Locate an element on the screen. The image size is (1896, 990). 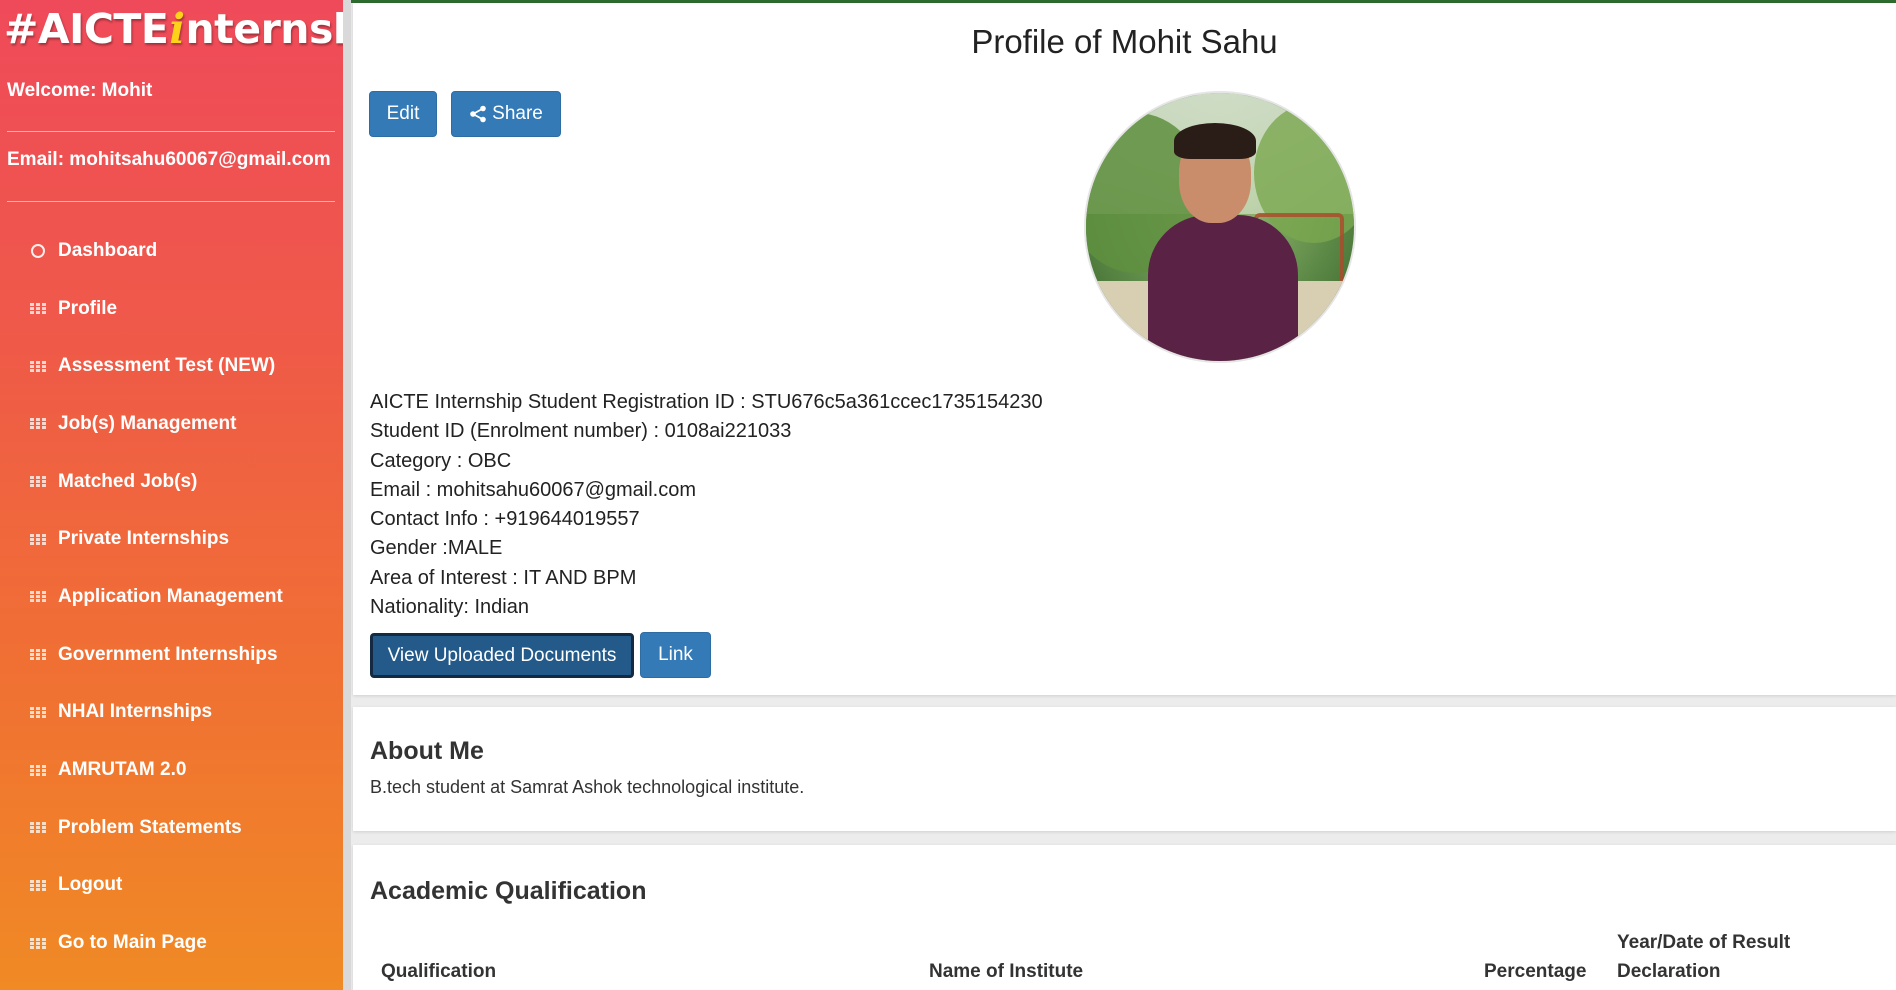
aicte-internship-logo: #AICTEinternship is located at coordinates (173, 29).